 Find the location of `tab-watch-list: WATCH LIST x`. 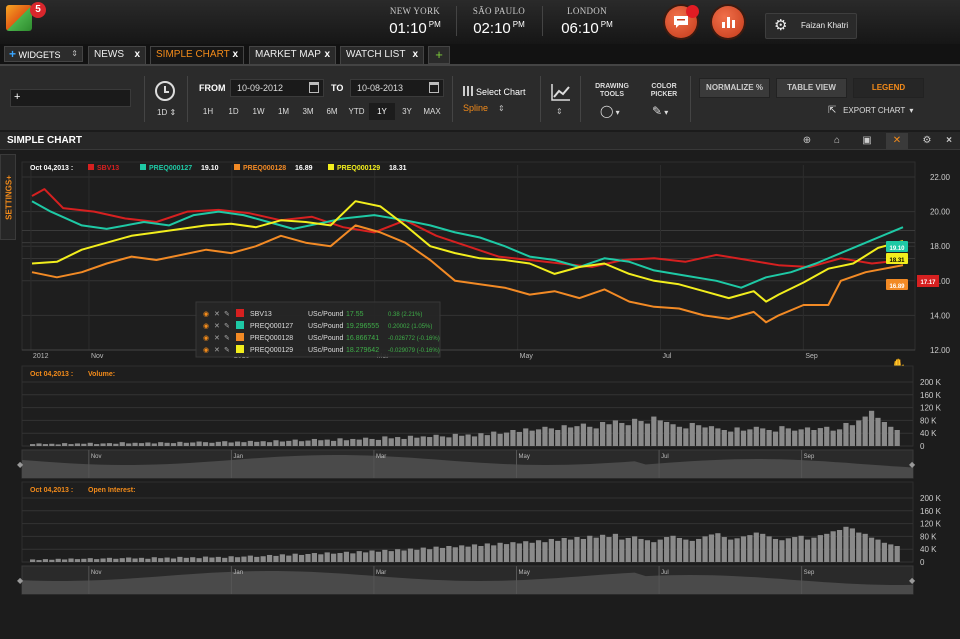

tab-watch-list: WATCH LIST x is located at coordinates (382, 55).